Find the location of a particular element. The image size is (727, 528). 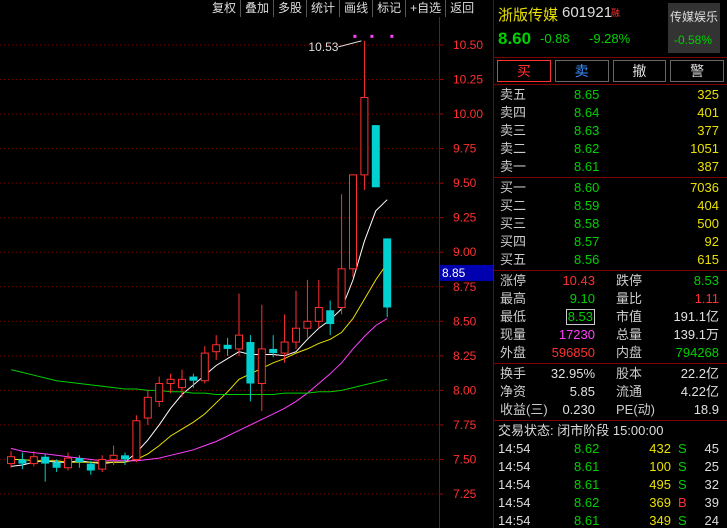

ask-volume: 1051 is located at coordinates (704, 148).